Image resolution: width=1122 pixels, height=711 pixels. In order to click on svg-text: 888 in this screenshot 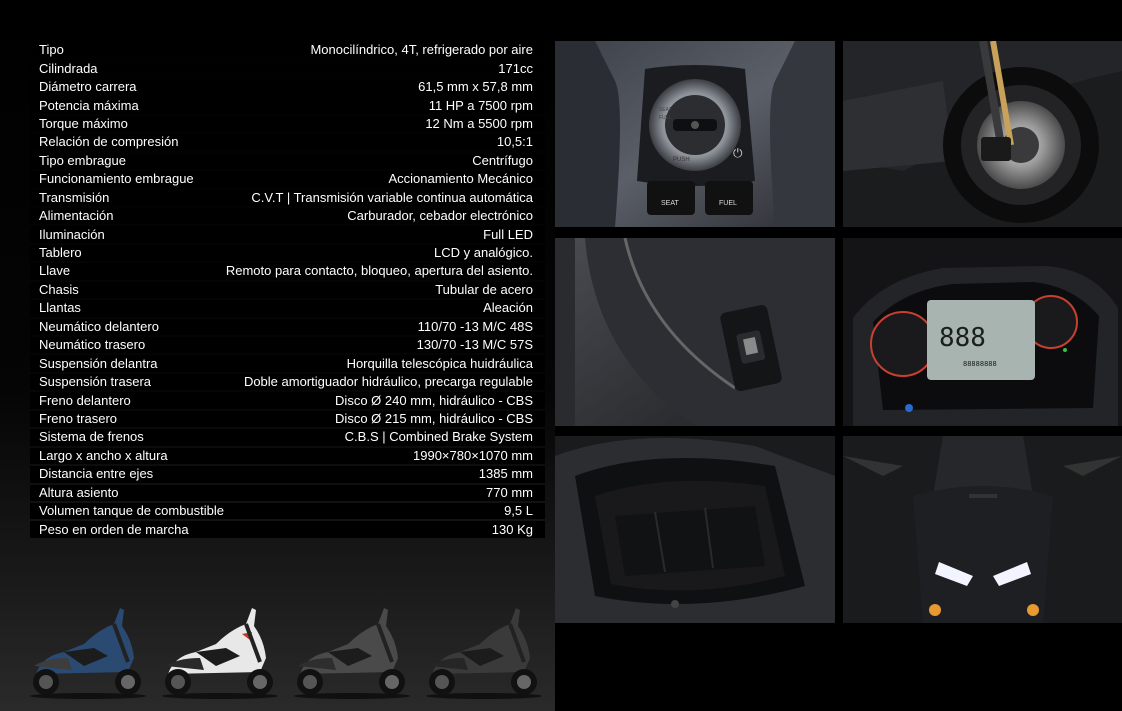, I will do `click(962, 338)`.